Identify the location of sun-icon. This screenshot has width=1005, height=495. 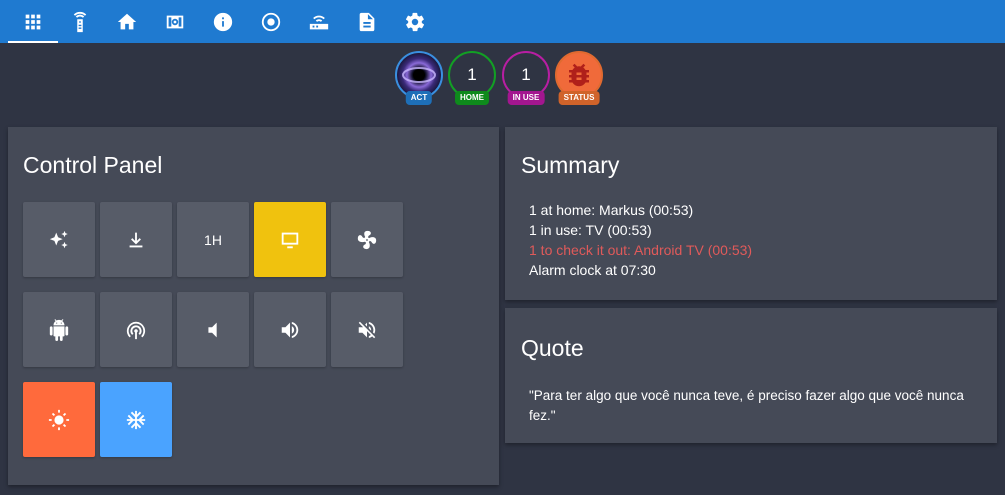
(59, 419).